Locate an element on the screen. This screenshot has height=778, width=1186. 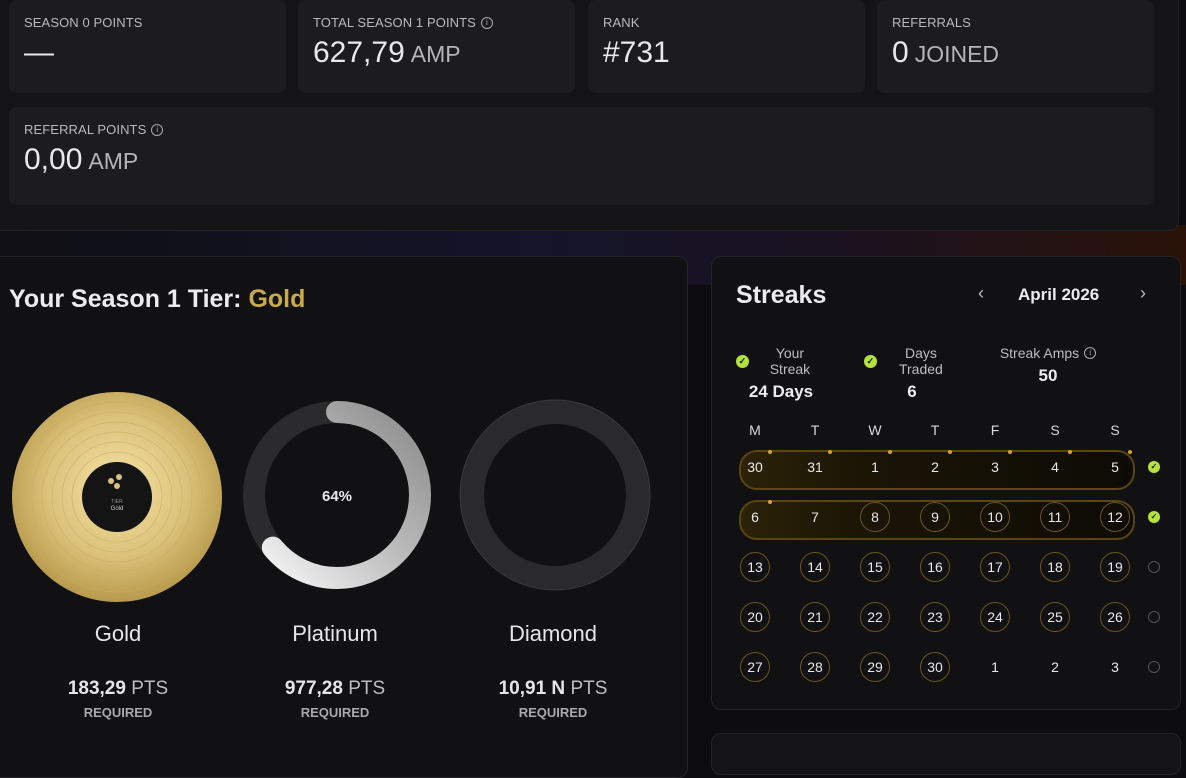
streak-amps-stat: Streak Amps i 50 is located at coordinates (1048, 365).